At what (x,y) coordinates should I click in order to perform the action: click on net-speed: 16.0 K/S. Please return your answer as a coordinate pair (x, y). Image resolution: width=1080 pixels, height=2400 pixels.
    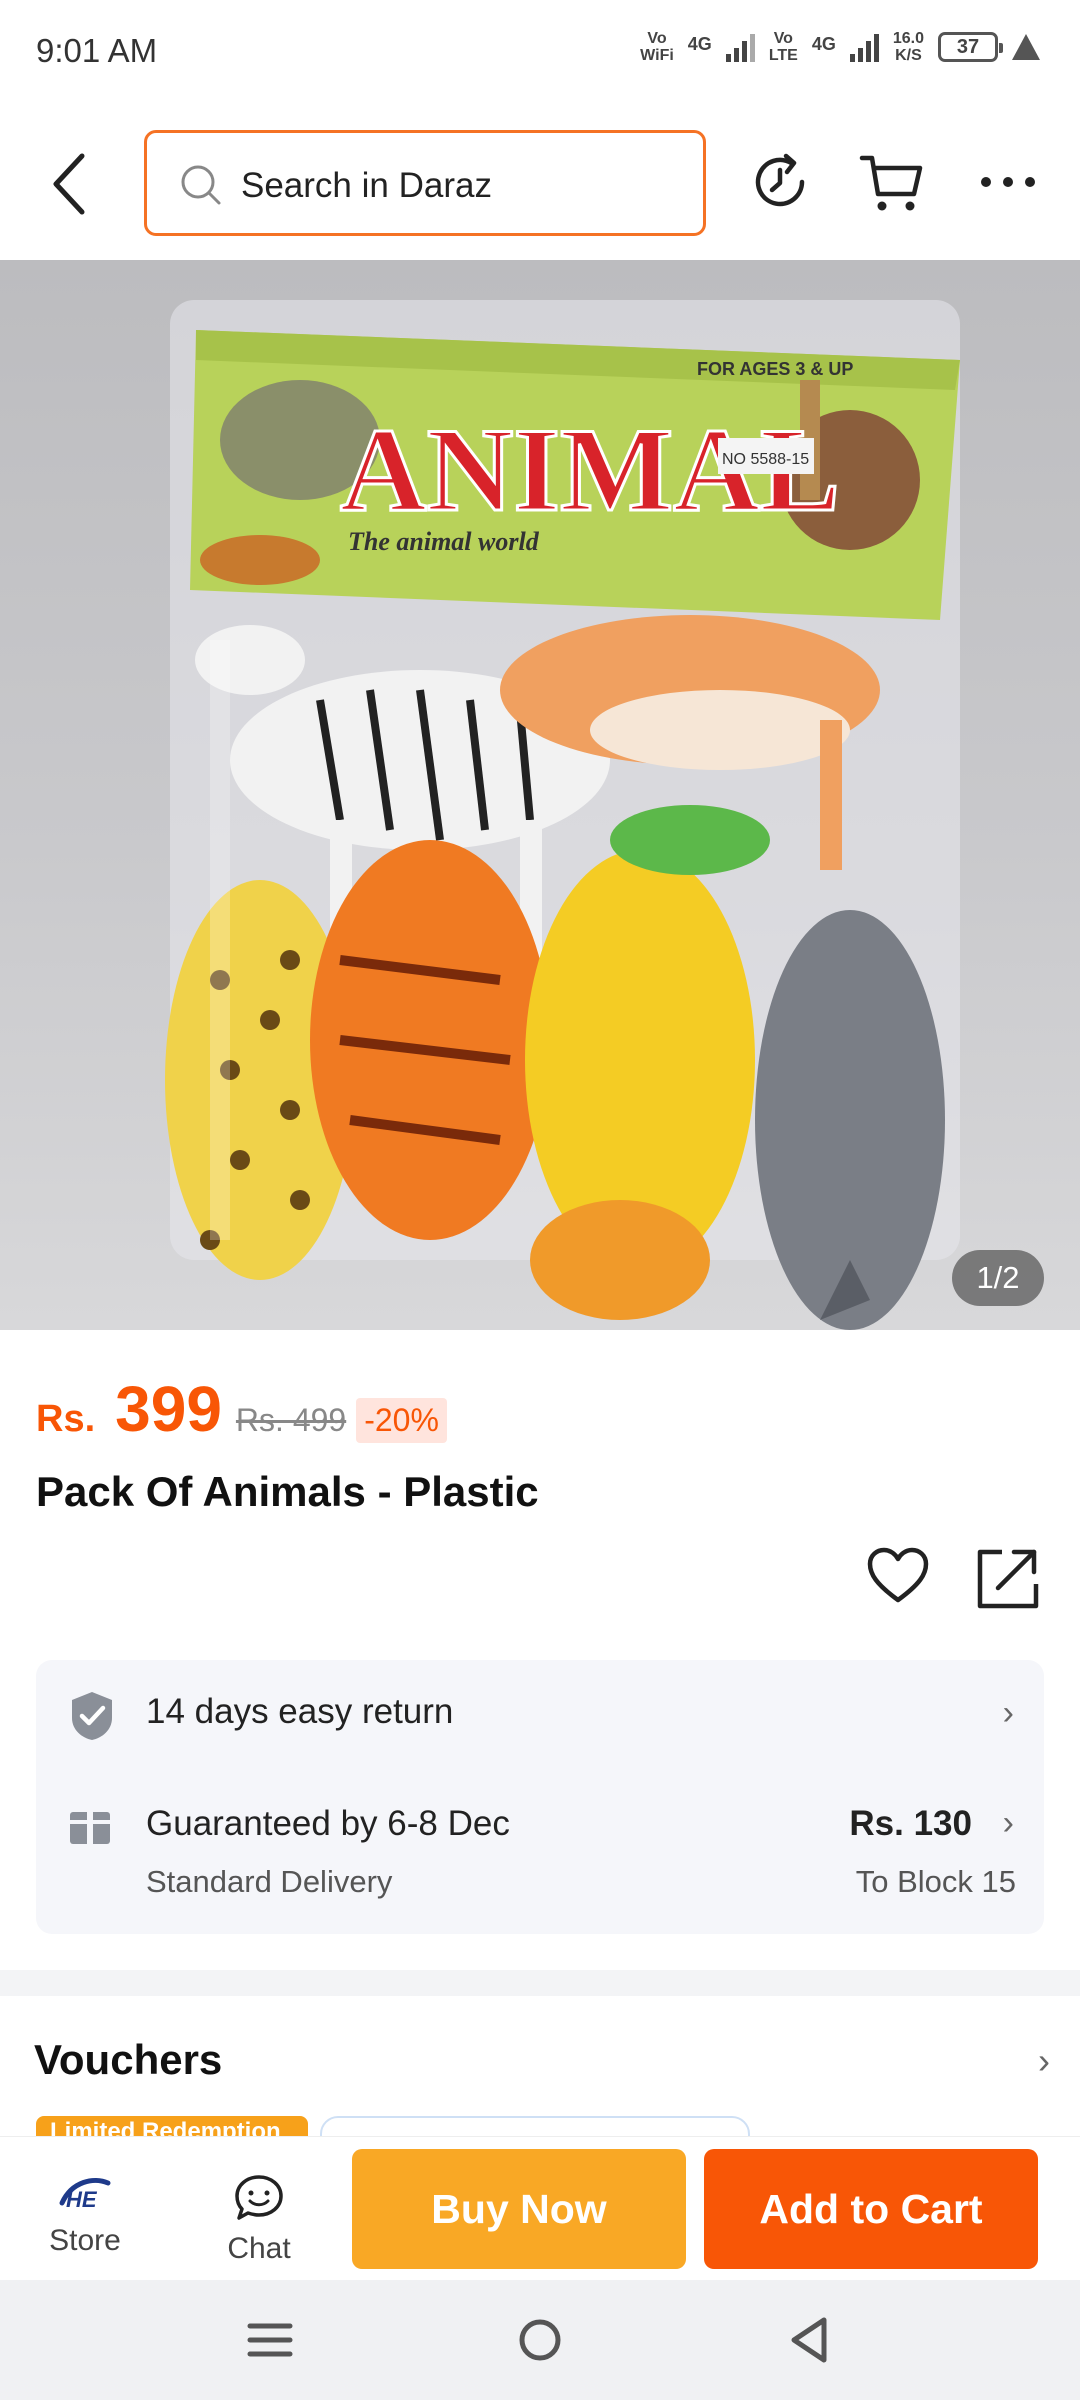
    Looking at the image, I should click on (908, 47).